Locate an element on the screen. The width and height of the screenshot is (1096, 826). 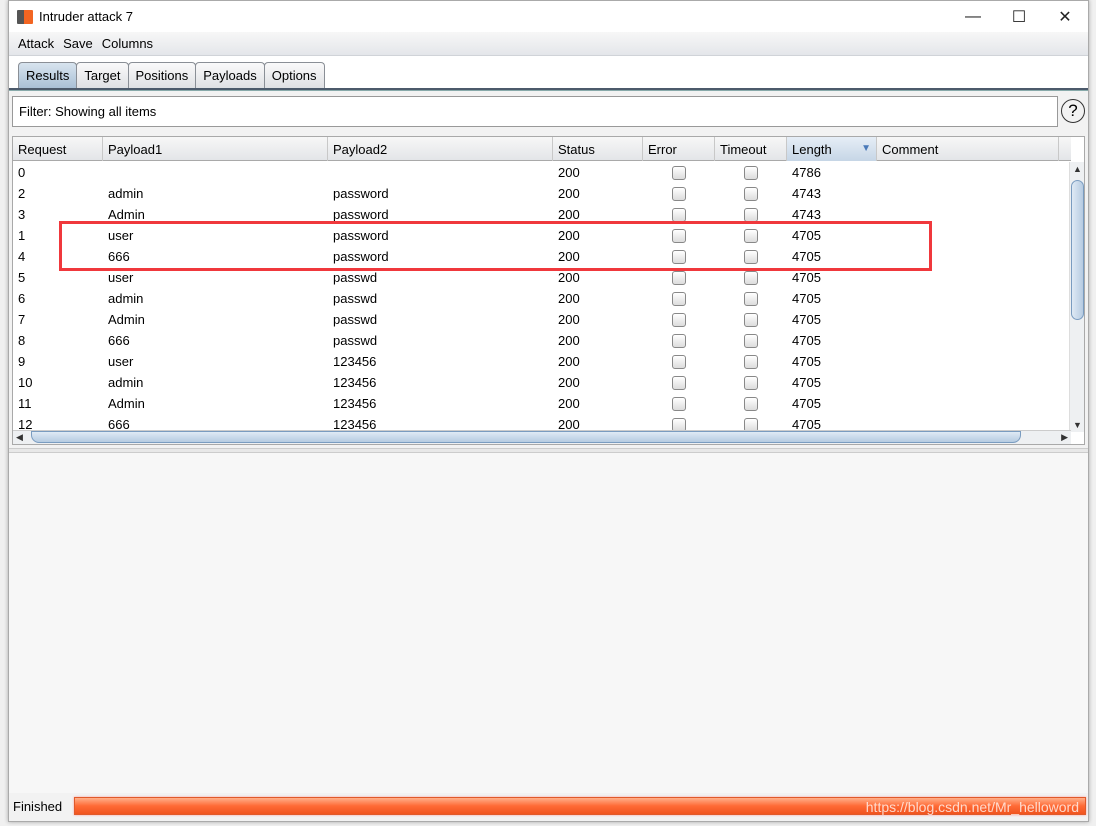
menu-columns: Columns is located at coordinates (127, 43).